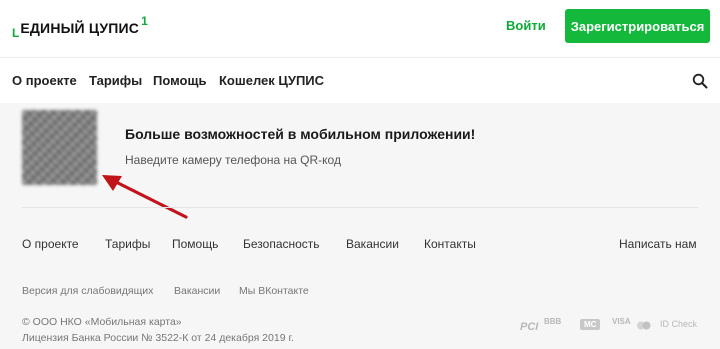 The width and height of the screenshot is (720, 349). Describe the element at coordinates (144, 21) in the screenshot. I see `logo-superscript: 1` at that location.